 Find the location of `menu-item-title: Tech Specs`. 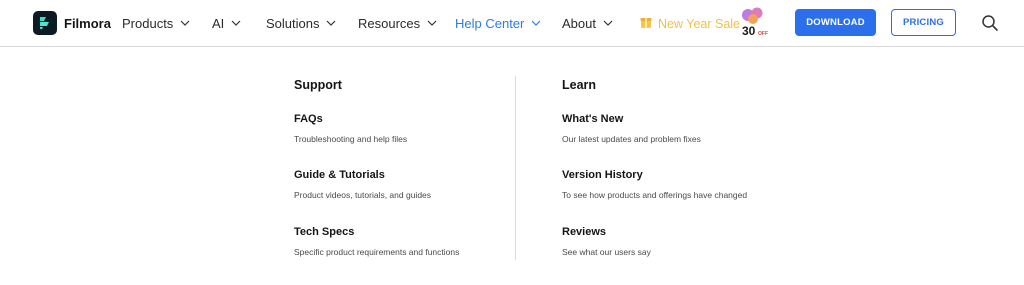

menu-item-title: Tech Specs is located at coordinates (324, 232).